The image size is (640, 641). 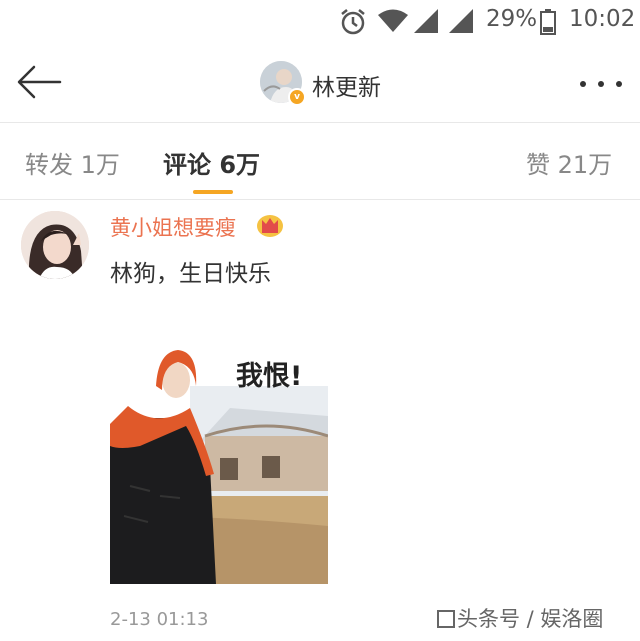 I want to click on clock-time: 10:02, so click(x=602, y=19).